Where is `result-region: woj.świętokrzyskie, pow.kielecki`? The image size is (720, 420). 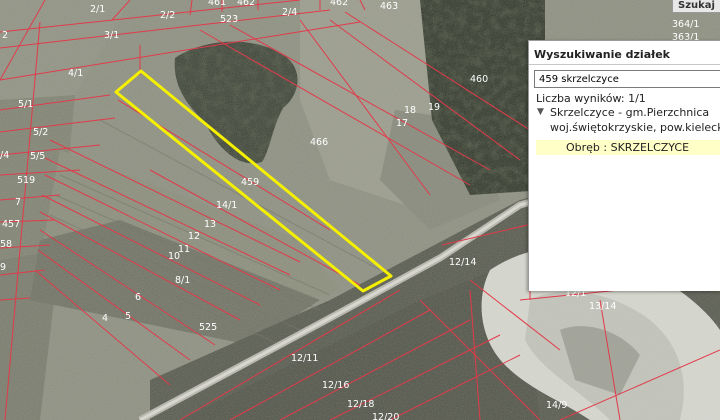
result-region: woj.świętokrzyskie, pow.kielecki is located at coordinates (635, 127).